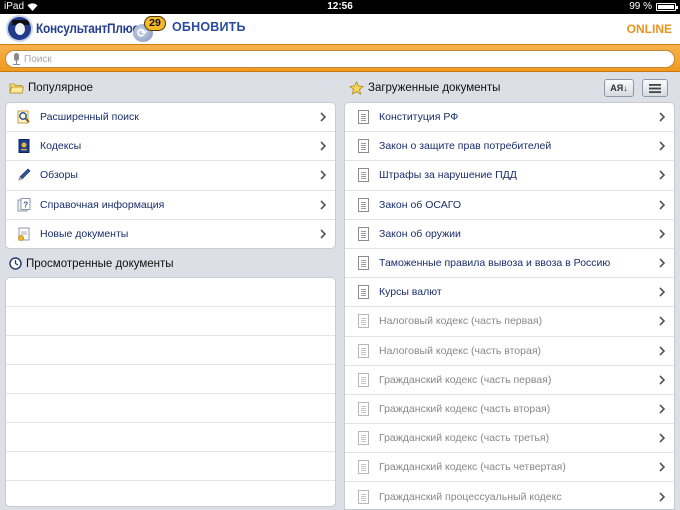 The width and height of the screenshot is (680, 510). Describe the element at coordinates (464, 438) in the screenshot. I see `document-title: Гражданский кодекс (часть третья)` at that location.